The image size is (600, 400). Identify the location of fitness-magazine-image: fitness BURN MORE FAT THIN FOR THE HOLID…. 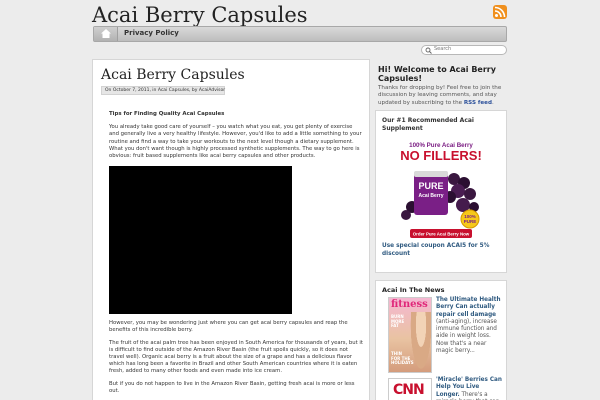
(410, 335).